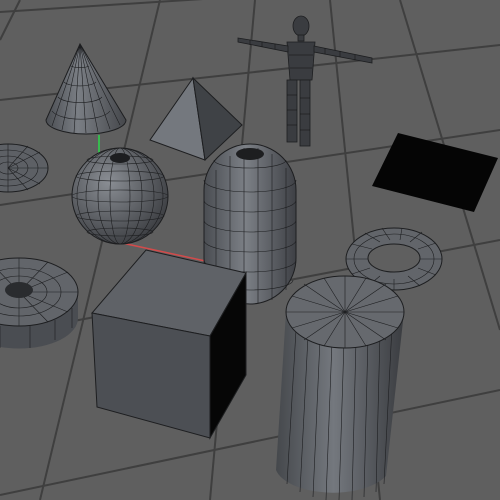  What do you see at coordinates (120, 196) in the screenshot?
I see `sphere-icon` at bounding box center [120, 196].